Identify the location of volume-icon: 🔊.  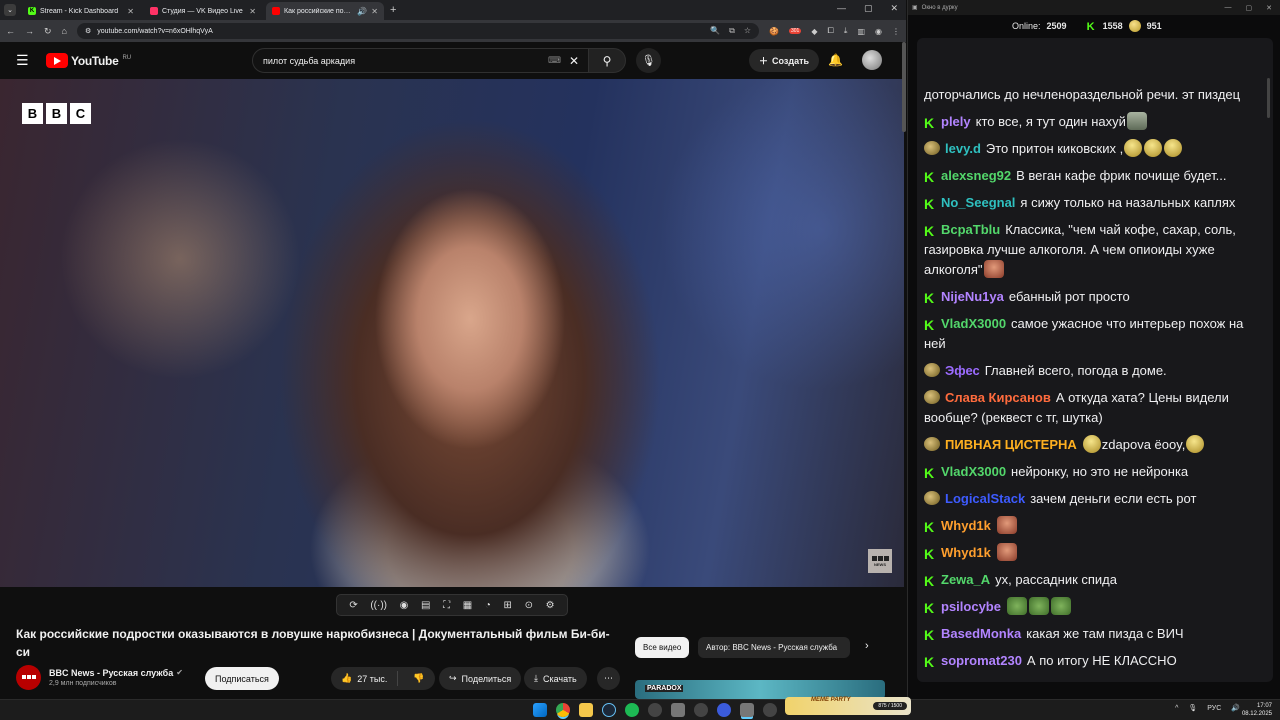
(1235, 708).